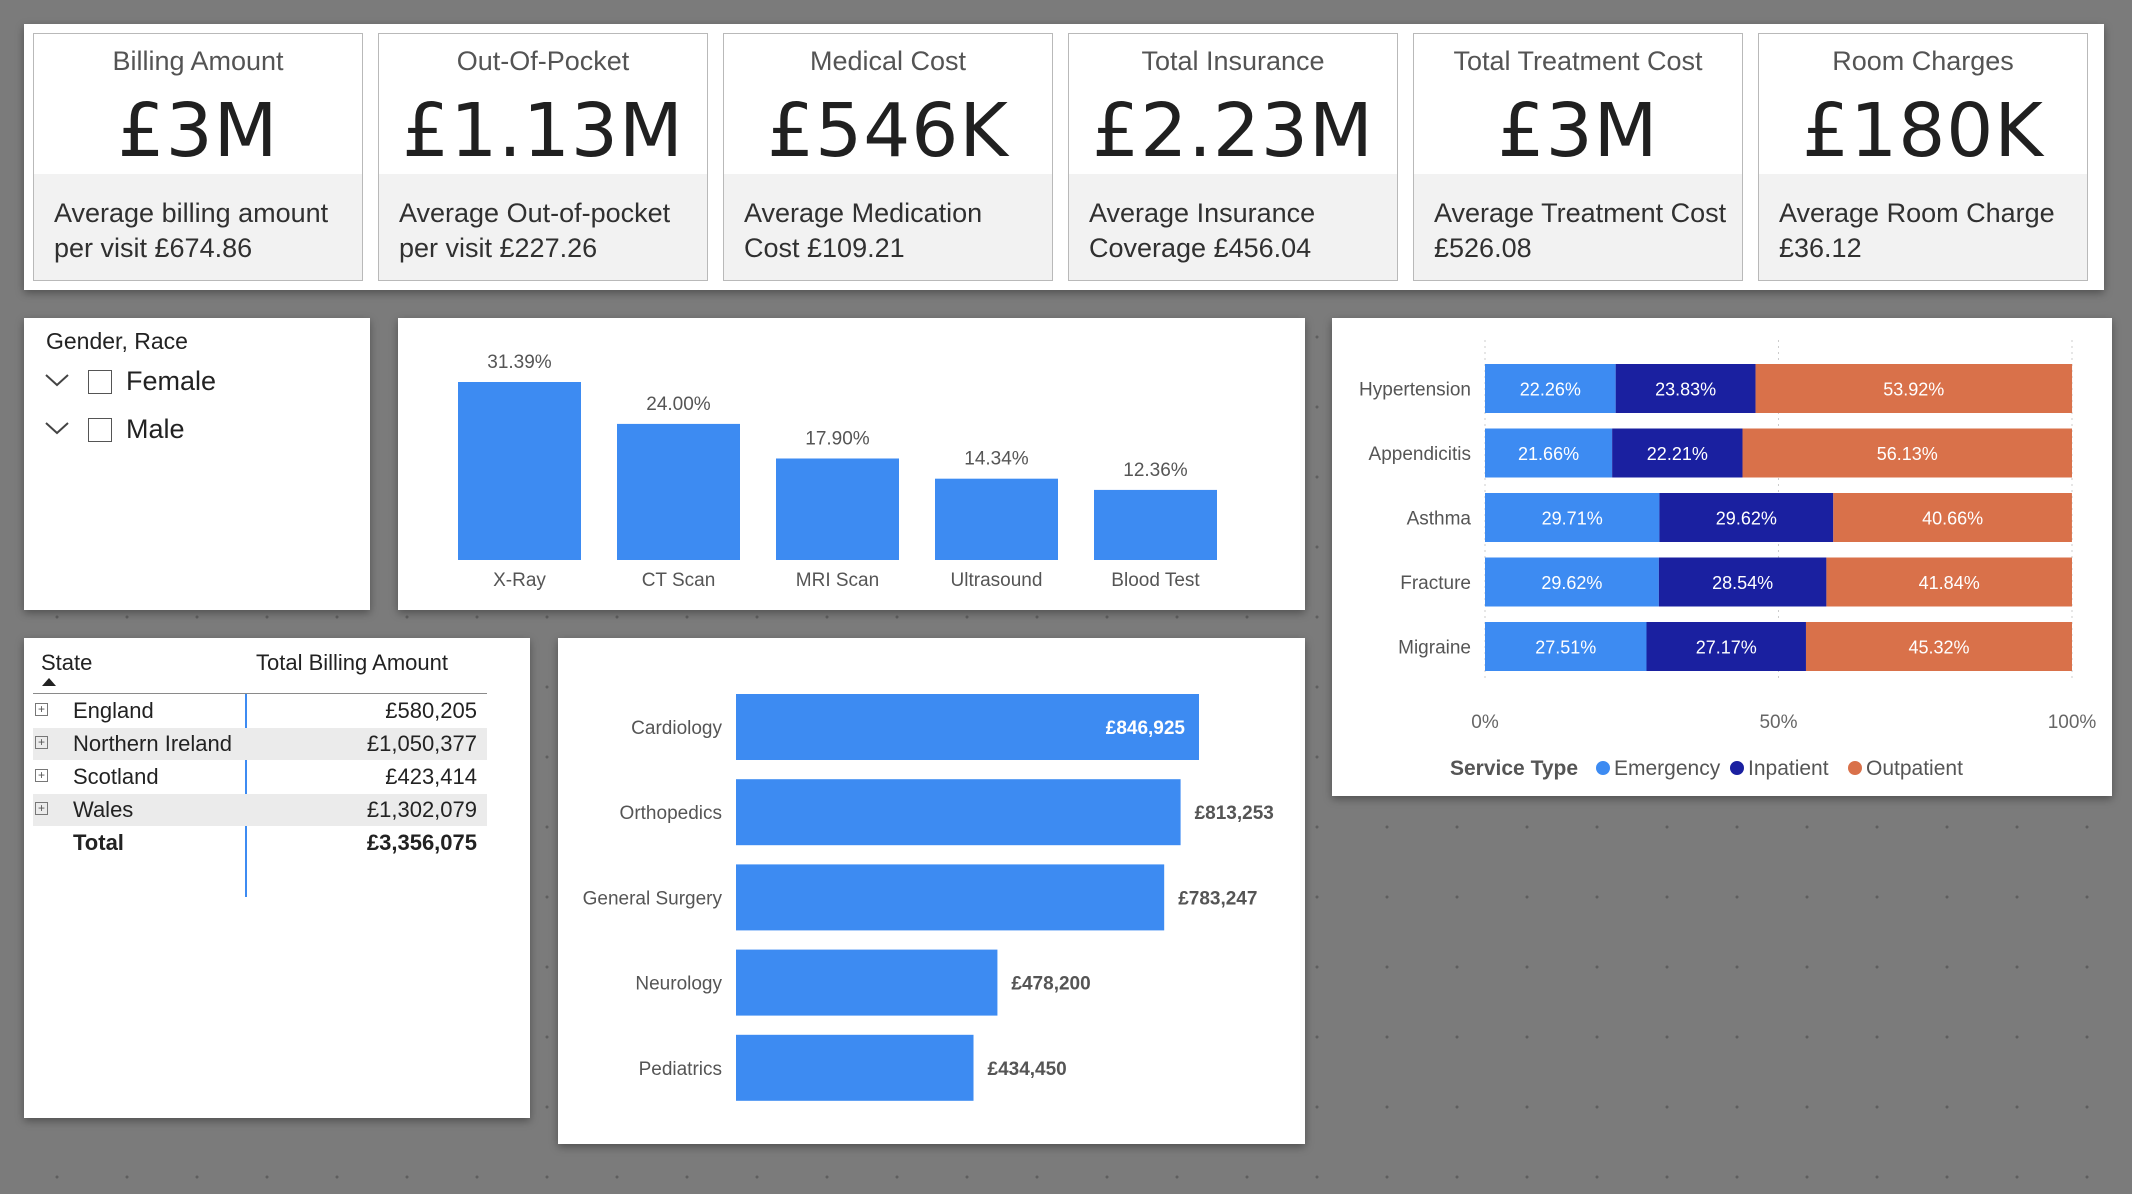 This screenshot has width=2132, height=1194. Describe the element at coordinates (863, 213) in the screenshot. I see `kpi-subtitle-line: Average Medication` at that location.